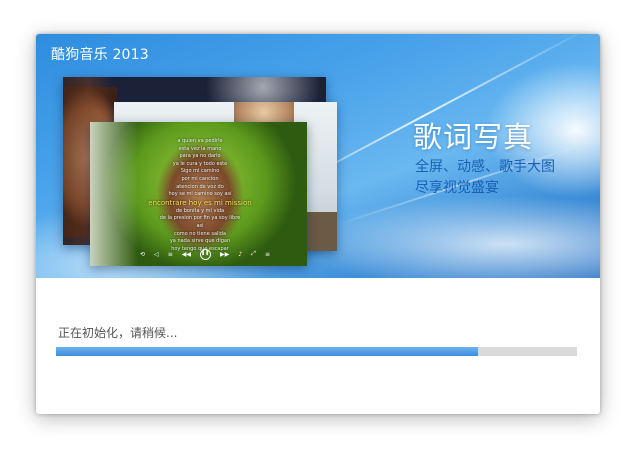 Image resolution: width=636 pixels, height=450 pixels. Describe the element at coordinates (240, 254) in the screenshot. I see `player-control-icon: ♪` at that location.